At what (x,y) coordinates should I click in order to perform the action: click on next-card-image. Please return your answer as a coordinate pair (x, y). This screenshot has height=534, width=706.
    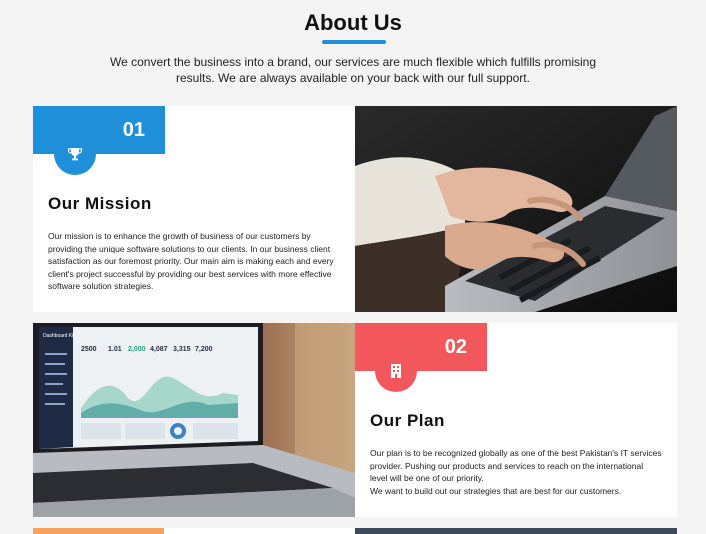
    Looking at the image, I should click on (516, 531).